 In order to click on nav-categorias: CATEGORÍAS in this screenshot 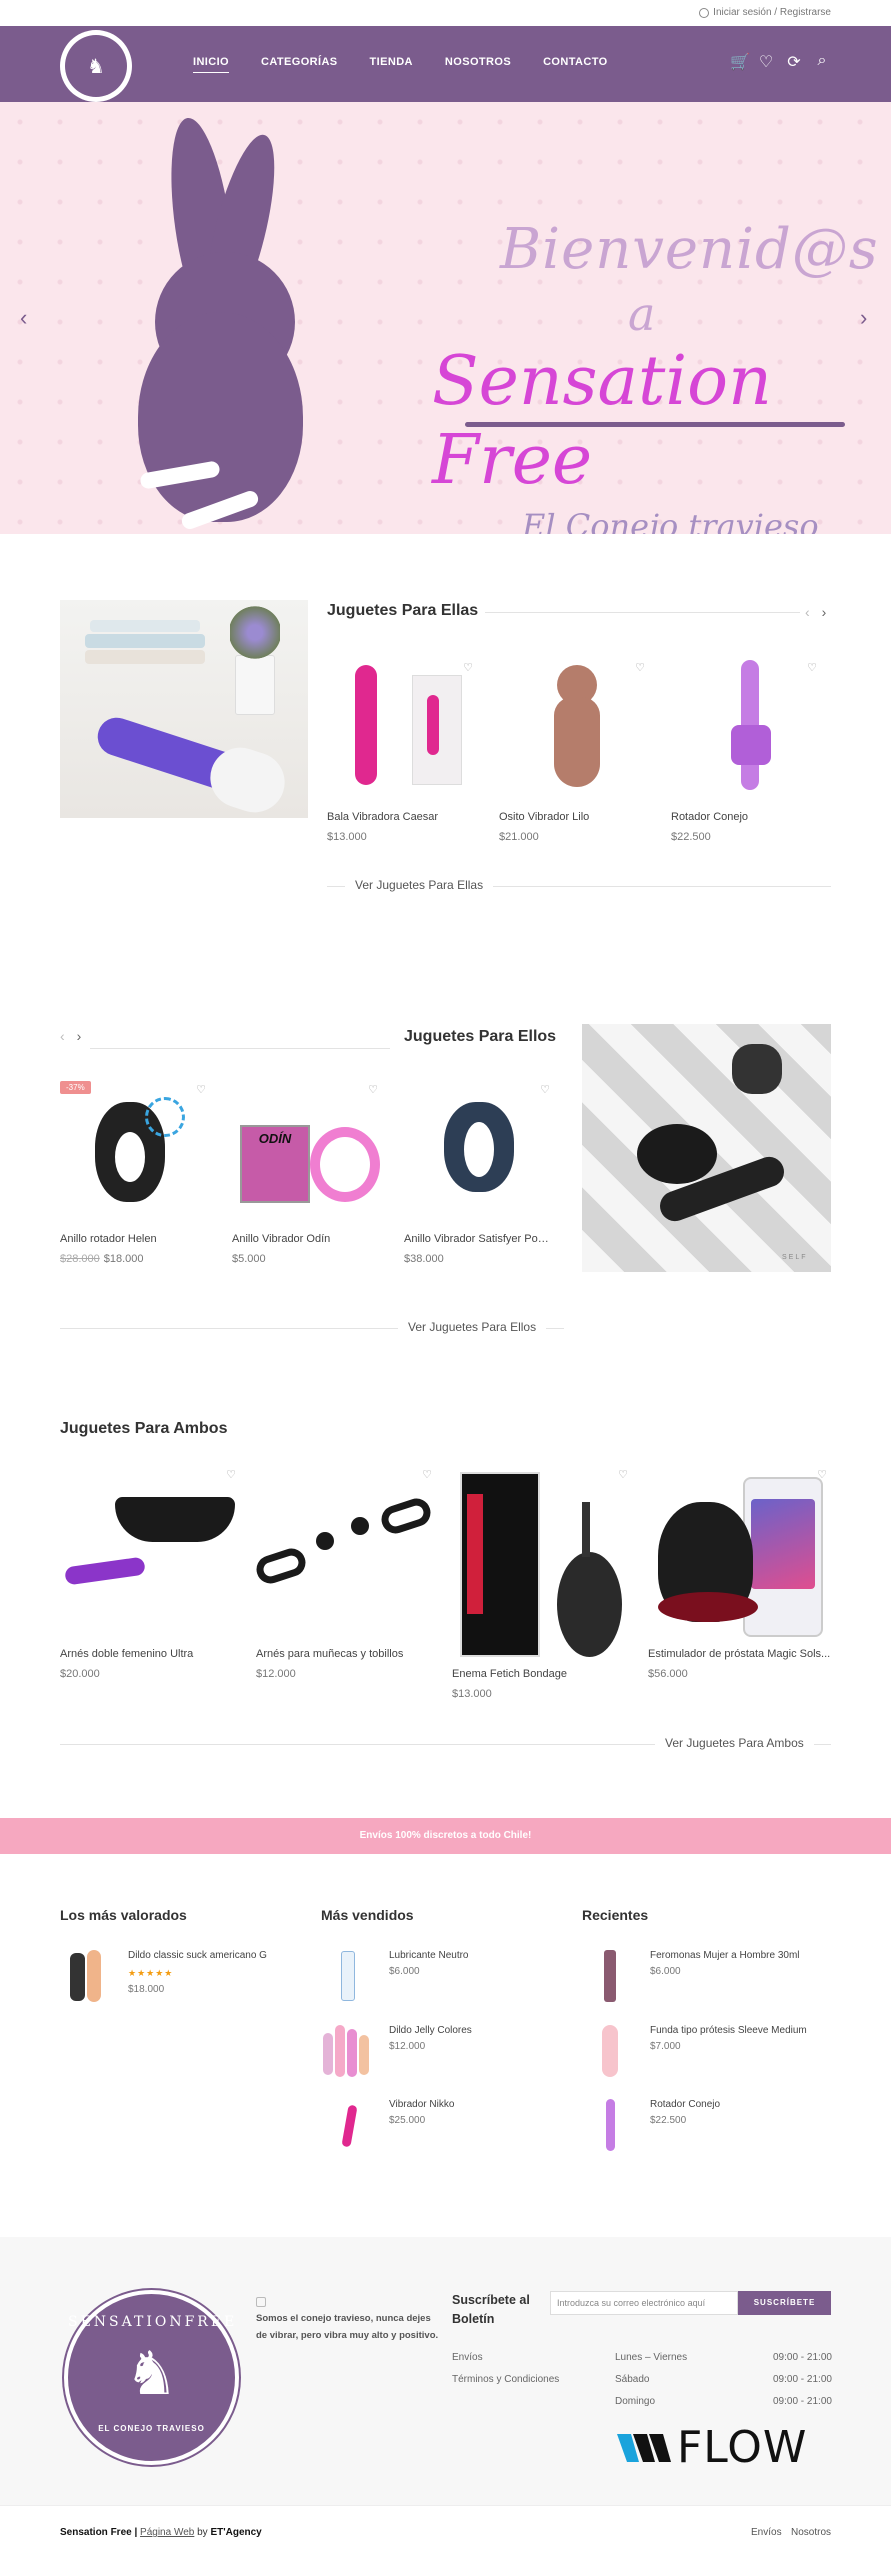, I will do `click(299, 64)`.